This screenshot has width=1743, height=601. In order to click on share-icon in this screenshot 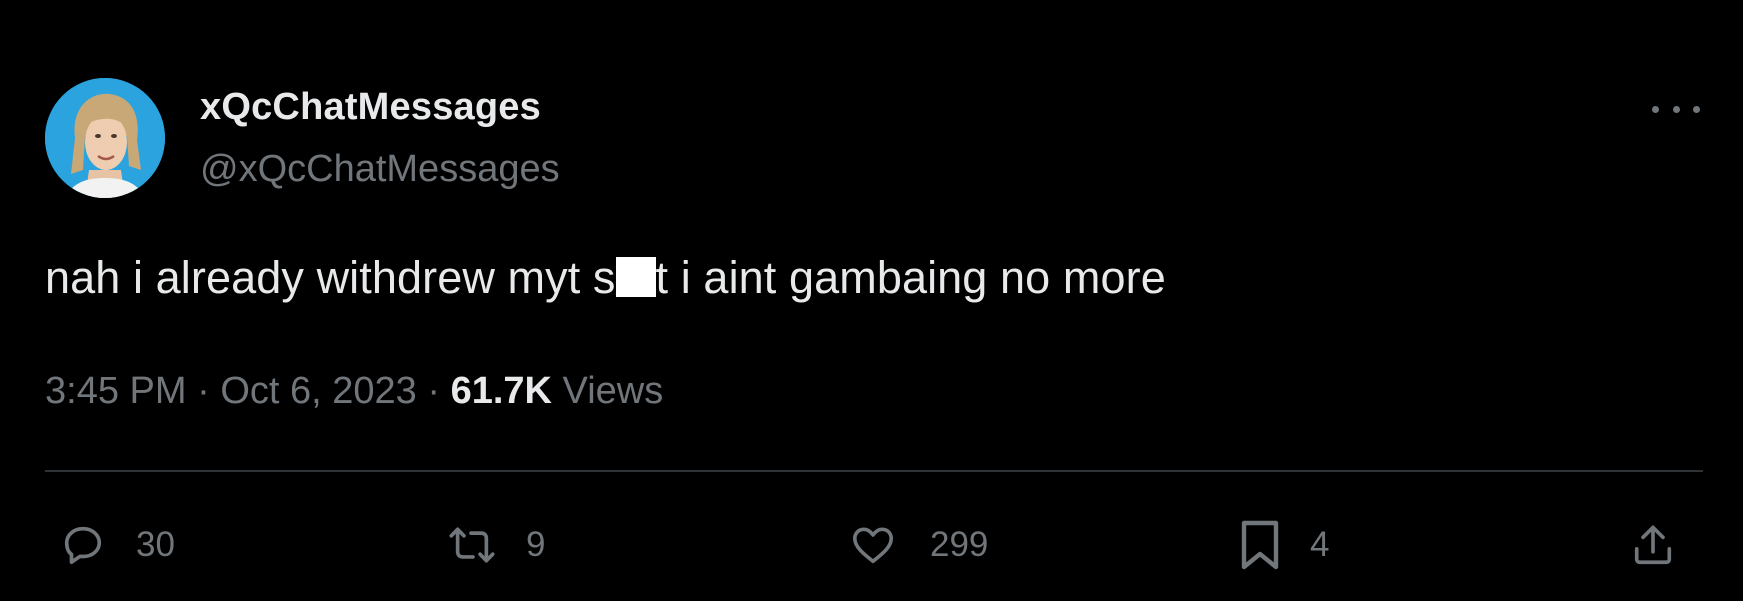, I will do `click(1653, 545)`.